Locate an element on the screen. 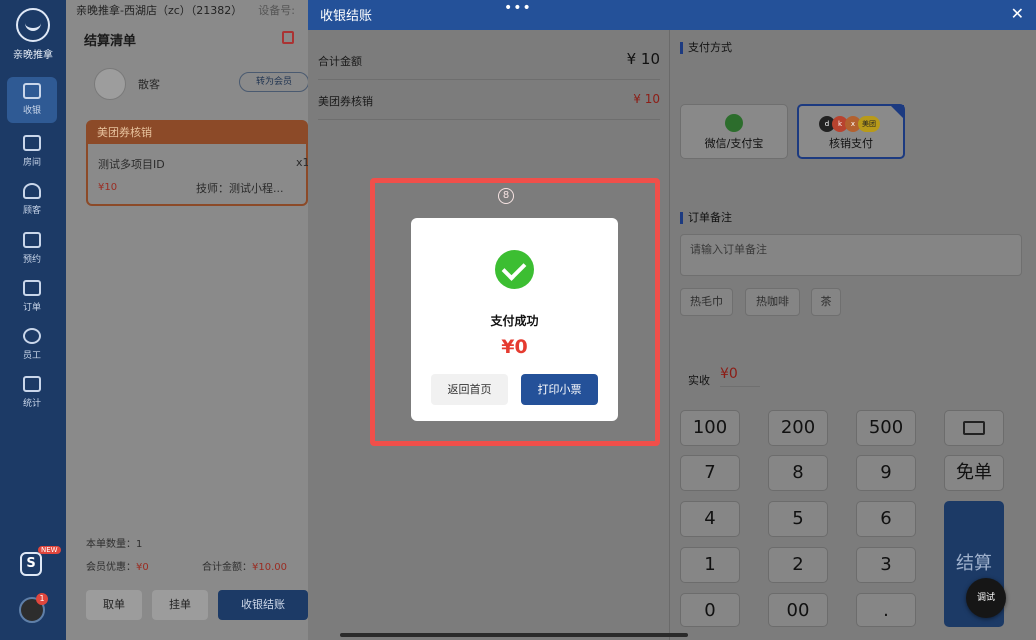 This screenshot has width=1036, height=640. print-receipt-button: 打印小票 is located at coordinates (559, 389).